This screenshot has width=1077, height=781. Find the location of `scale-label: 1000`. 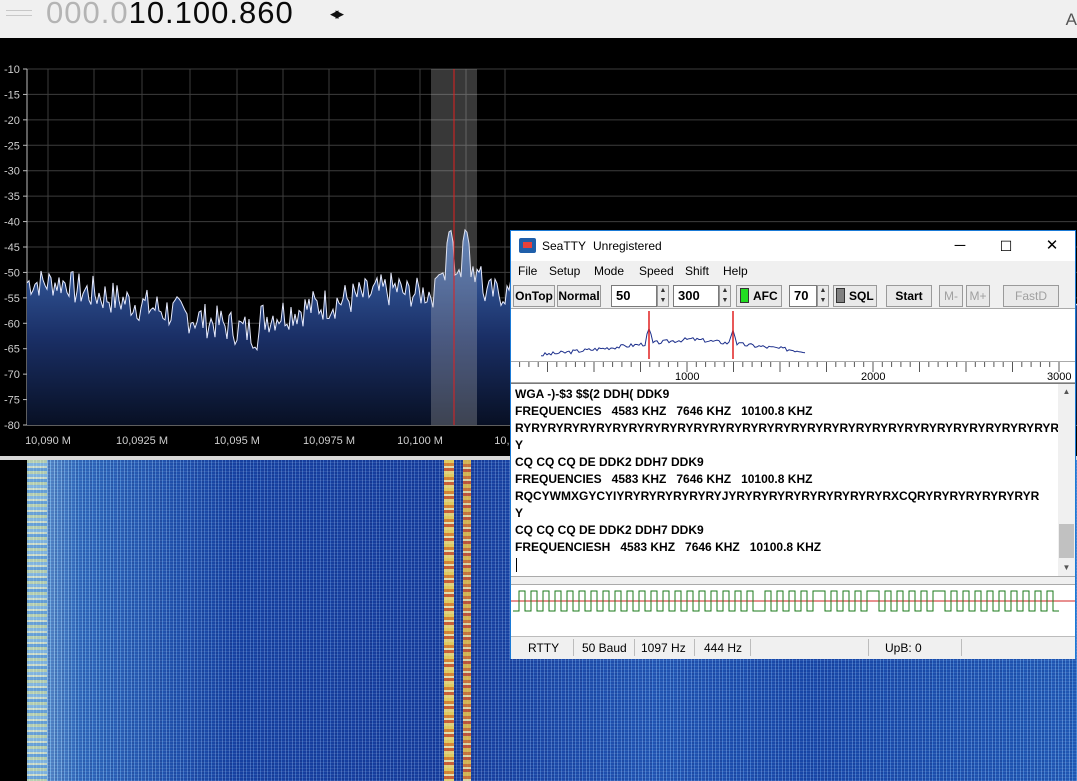

scale-label: 1000 is located at coordinates (687, 376).